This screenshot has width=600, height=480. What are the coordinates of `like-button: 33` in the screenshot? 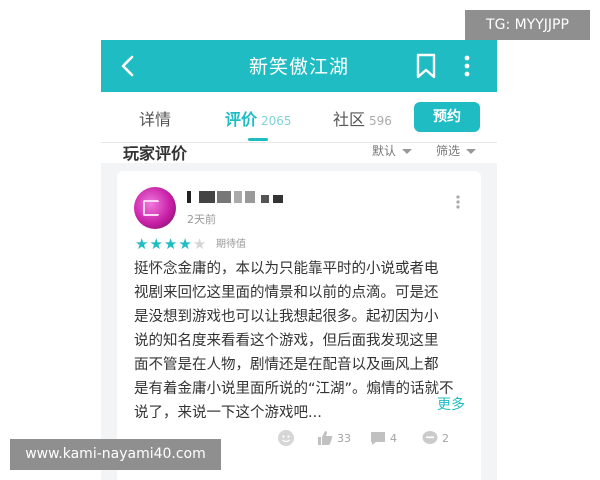 It's located at (333, 438).